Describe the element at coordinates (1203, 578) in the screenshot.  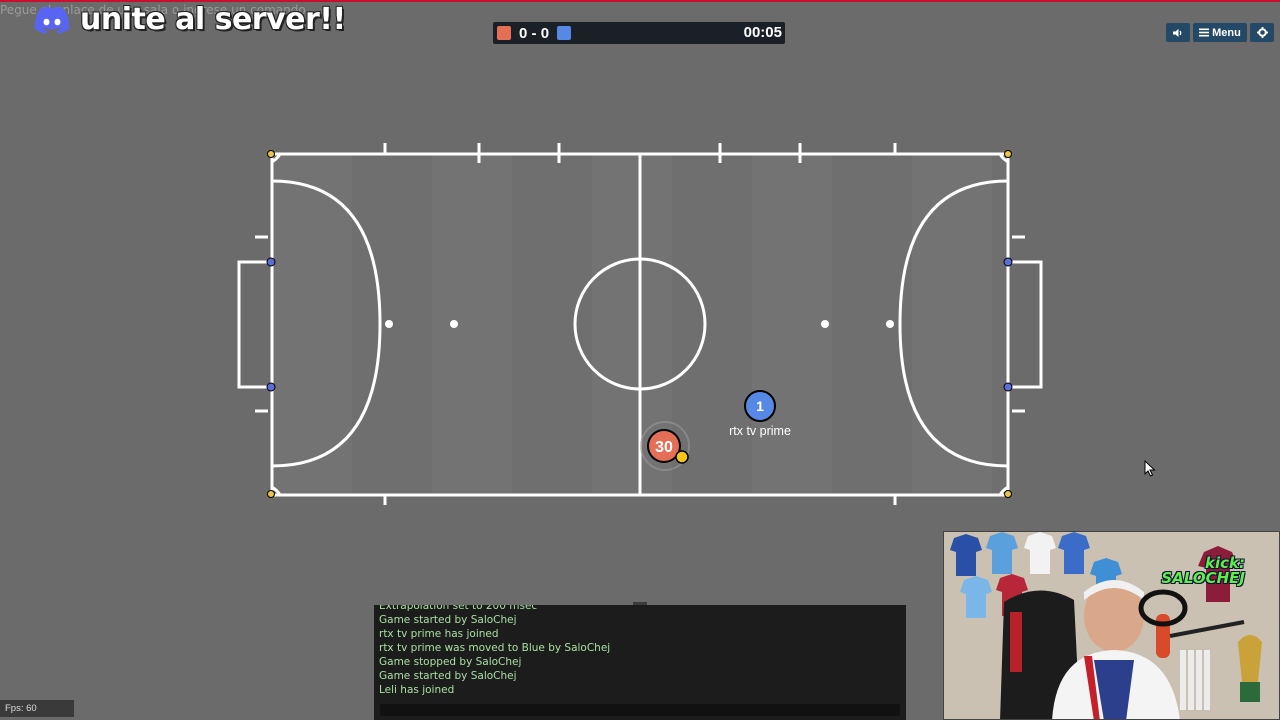
I see `kick-channel-name: SALOCHEJ` at that location.